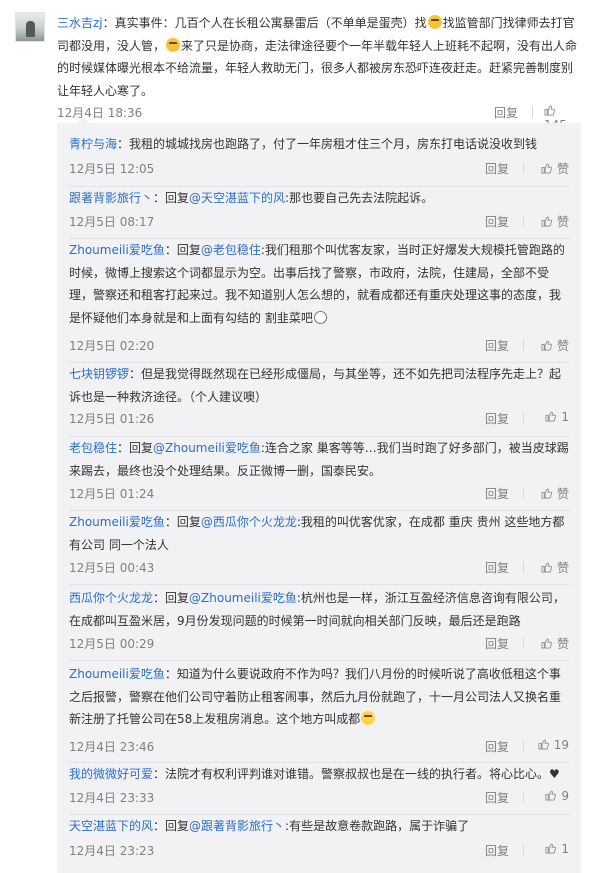 The height and width of the screenshot is (873, 593). Describe the element at coordinates (249, 522) in the screenshot. I see `mention-link: @西瓜你个火龙龙` at that location.